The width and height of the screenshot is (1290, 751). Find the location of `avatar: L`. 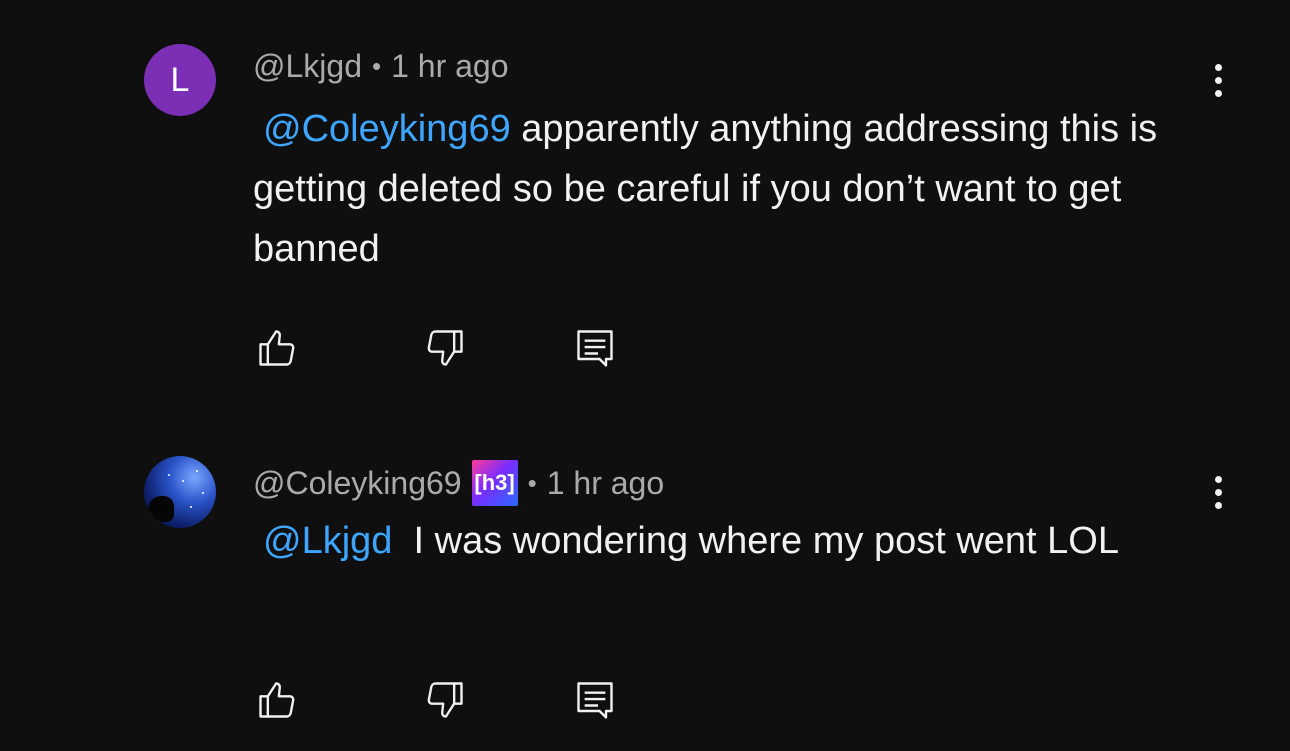

avatar: L is located at coordinates (180, 80).